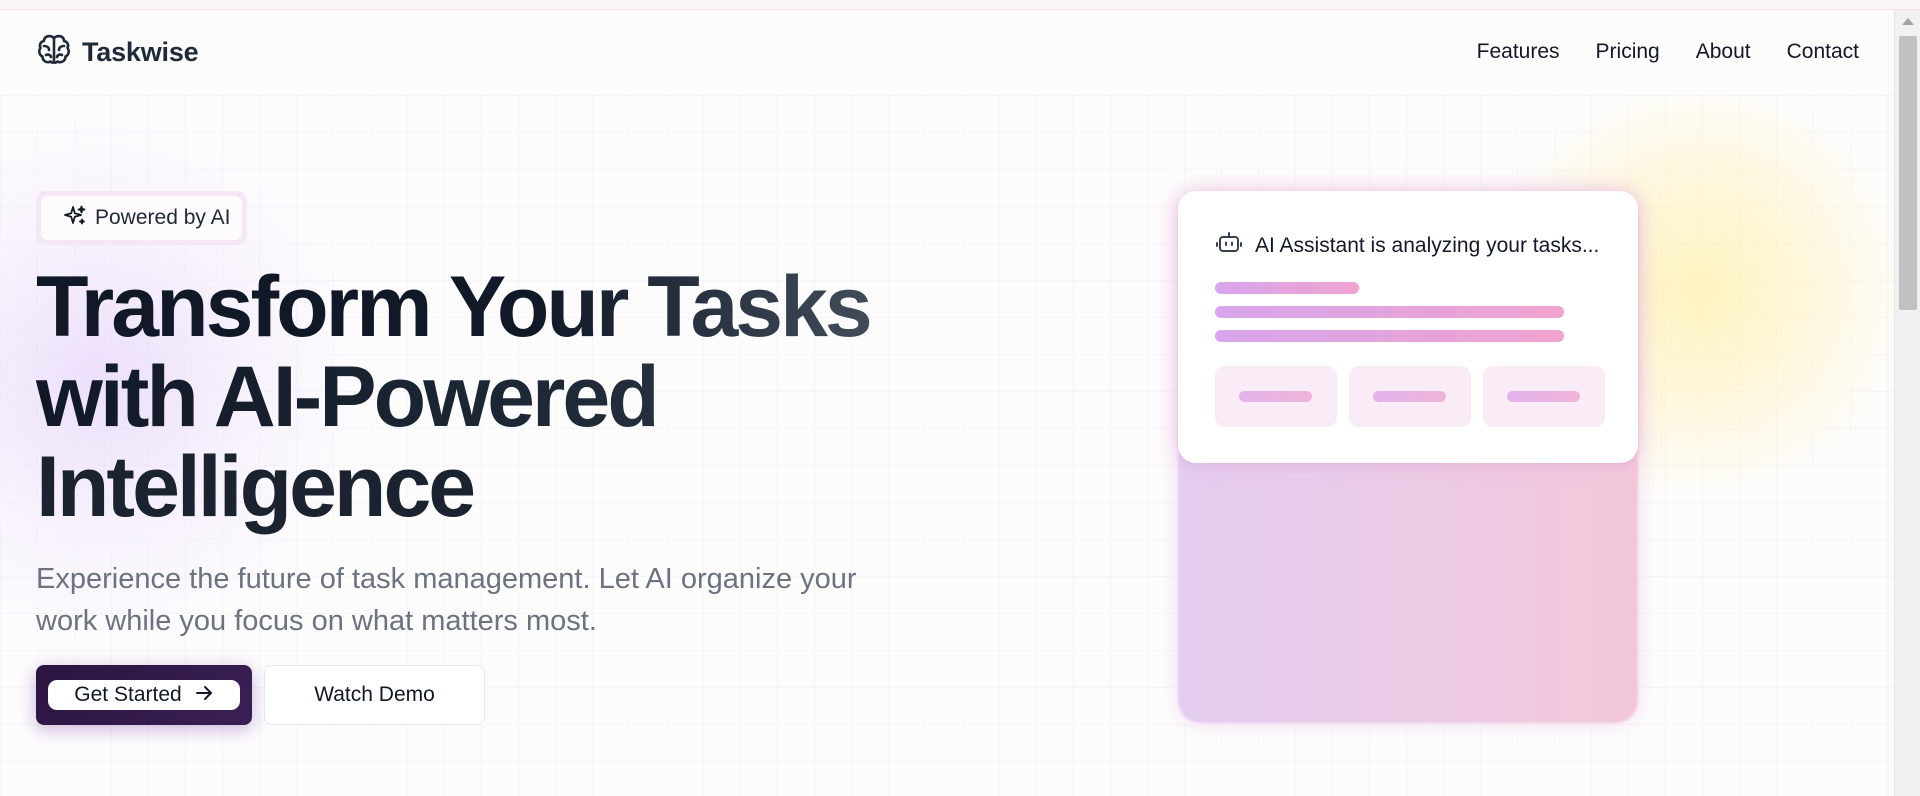  Describe the element at coordinates (960, 5) in the screenshot. I see `top-accent-strip` at that location.